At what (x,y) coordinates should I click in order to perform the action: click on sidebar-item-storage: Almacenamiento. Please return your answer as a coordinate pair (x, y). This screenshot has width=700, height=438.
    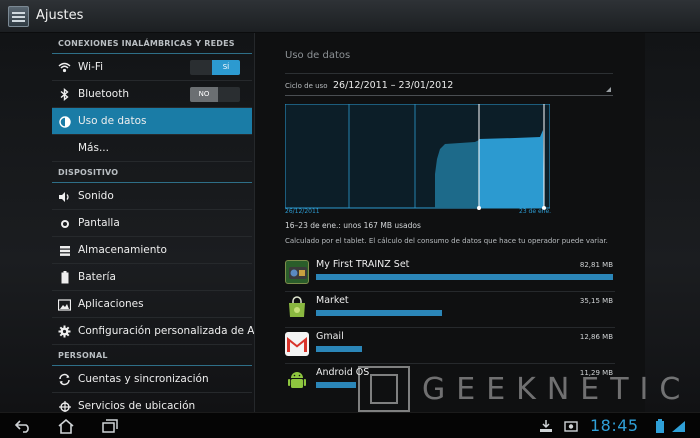
    Looking at the image, I should click on (152, 250).